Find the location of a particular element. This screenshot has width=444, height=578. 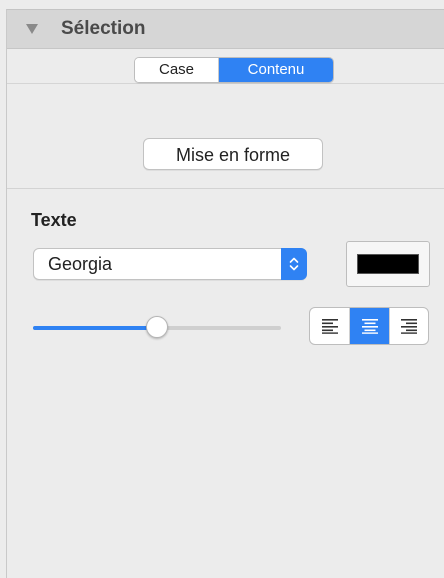

tab-bar: Case Contenu is located at coordinates (225, 66).